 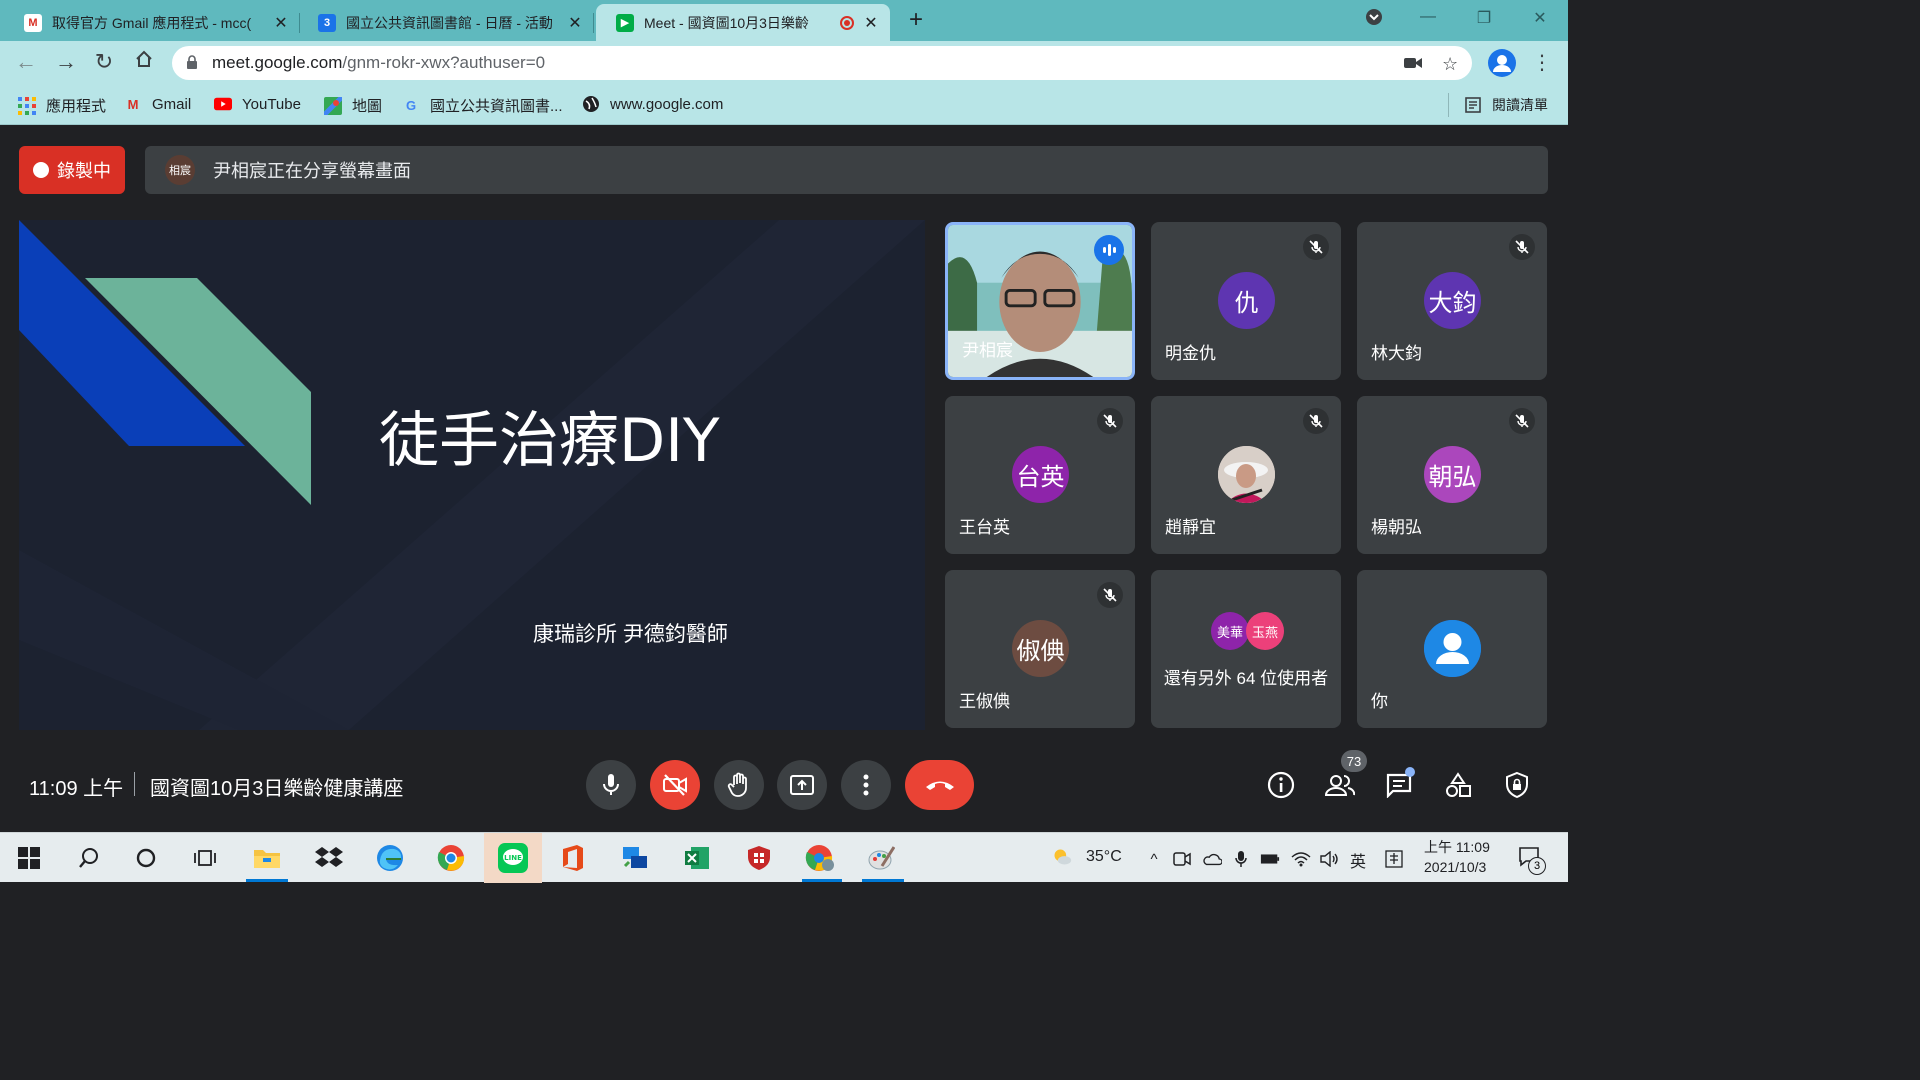 I want to click on end-call-icon, so click(x=939, y=785).